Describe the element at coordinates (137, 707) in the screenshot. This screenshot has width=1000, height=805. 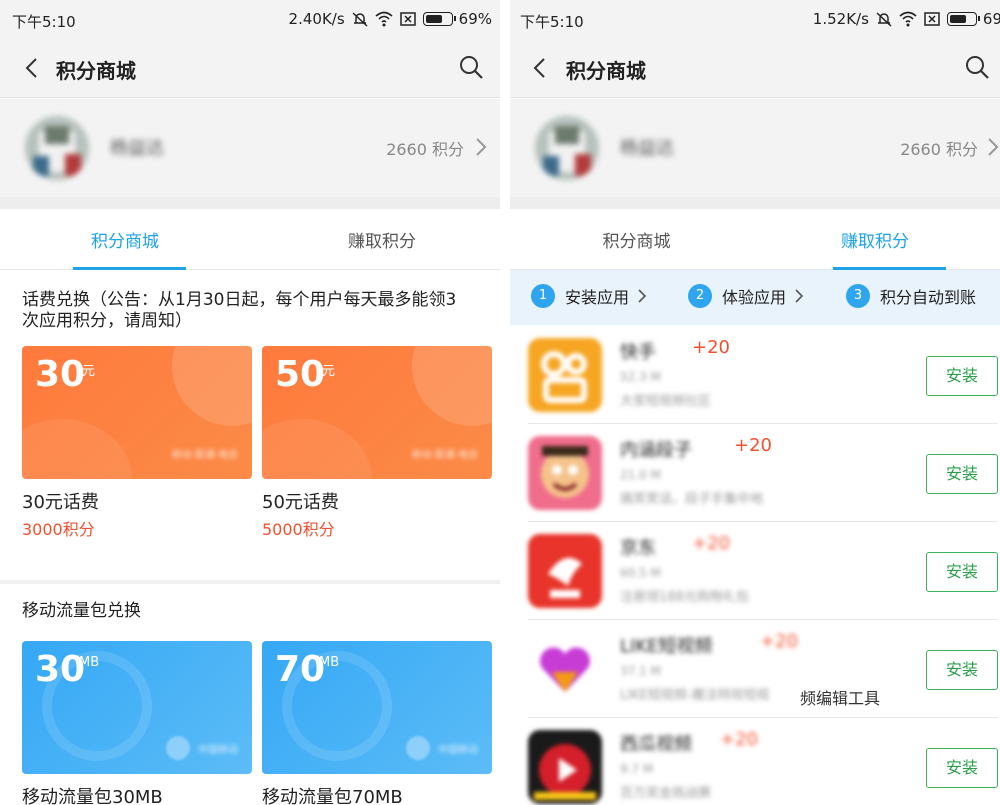
I see `data-card-30mb: 30 MB 中国移动` at that location.